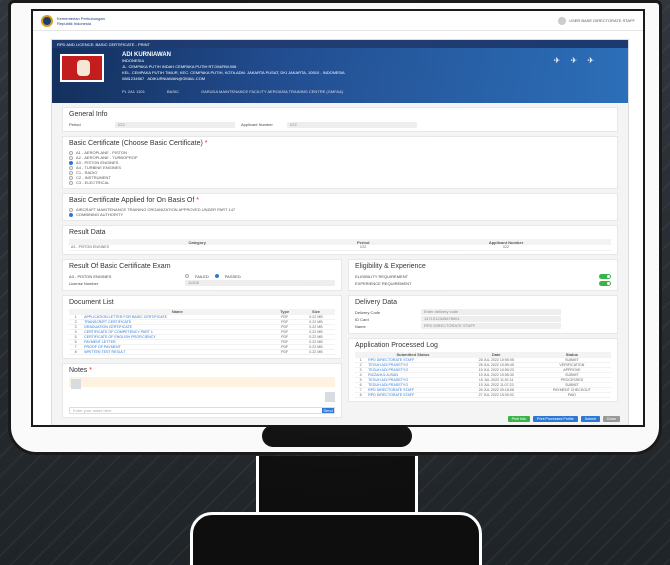 The height and width of the screenshot is (565, 670). Describe the element at coordinates (519, 419) in the screenshot. I see `print-info-button: Print Info` at that location.